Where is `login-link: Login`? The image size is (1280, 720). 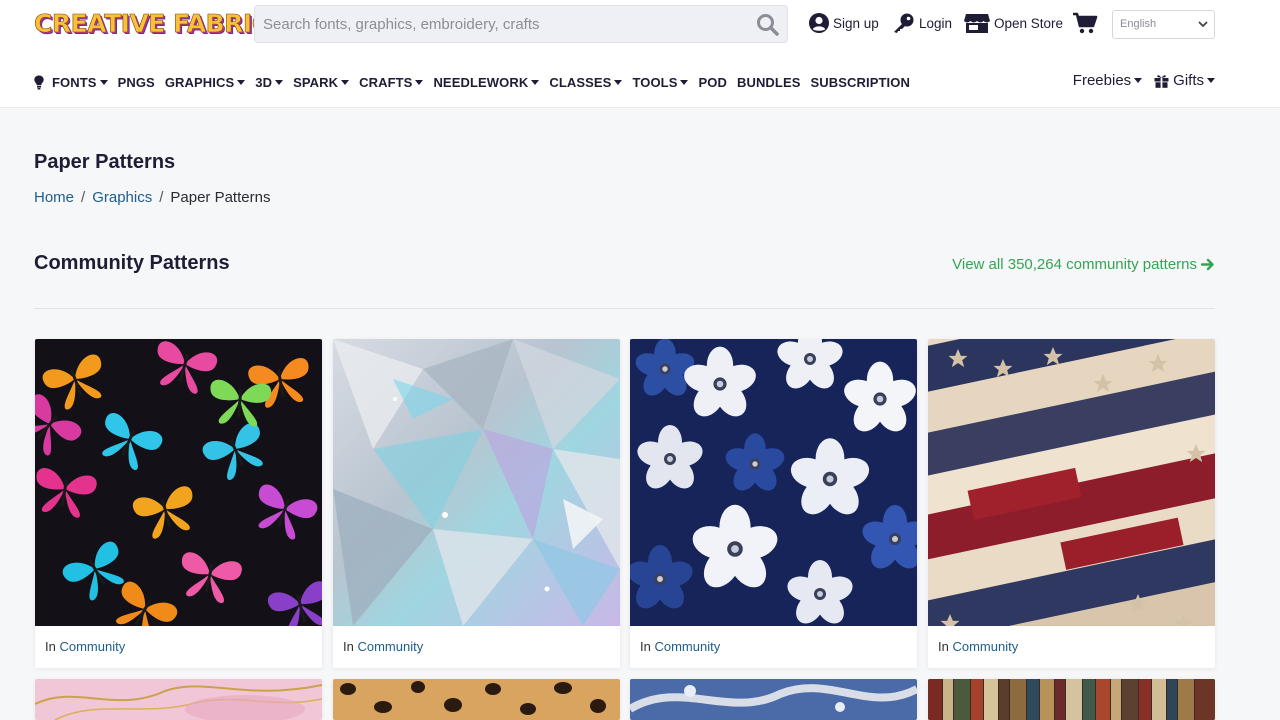 login-link: Login is located at coordinates (922, 23).